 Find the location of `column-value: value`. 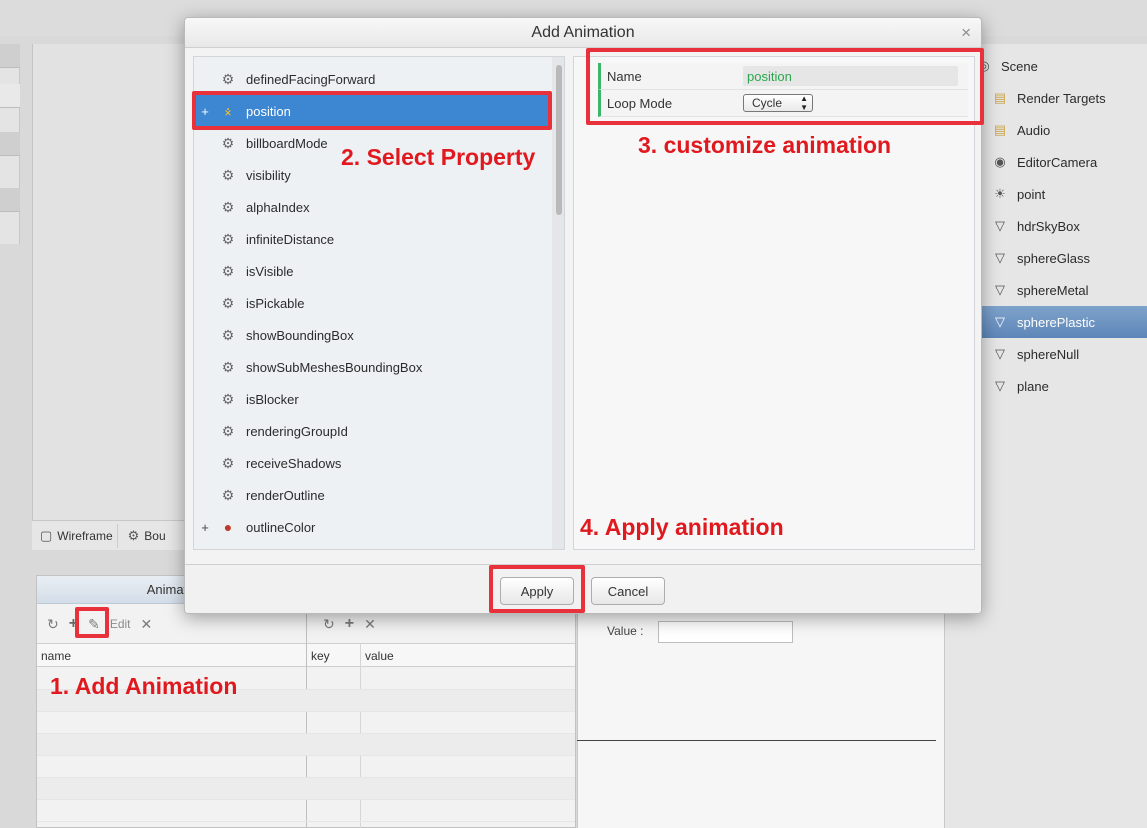

column-value: value is located at coordinates (379, 656).